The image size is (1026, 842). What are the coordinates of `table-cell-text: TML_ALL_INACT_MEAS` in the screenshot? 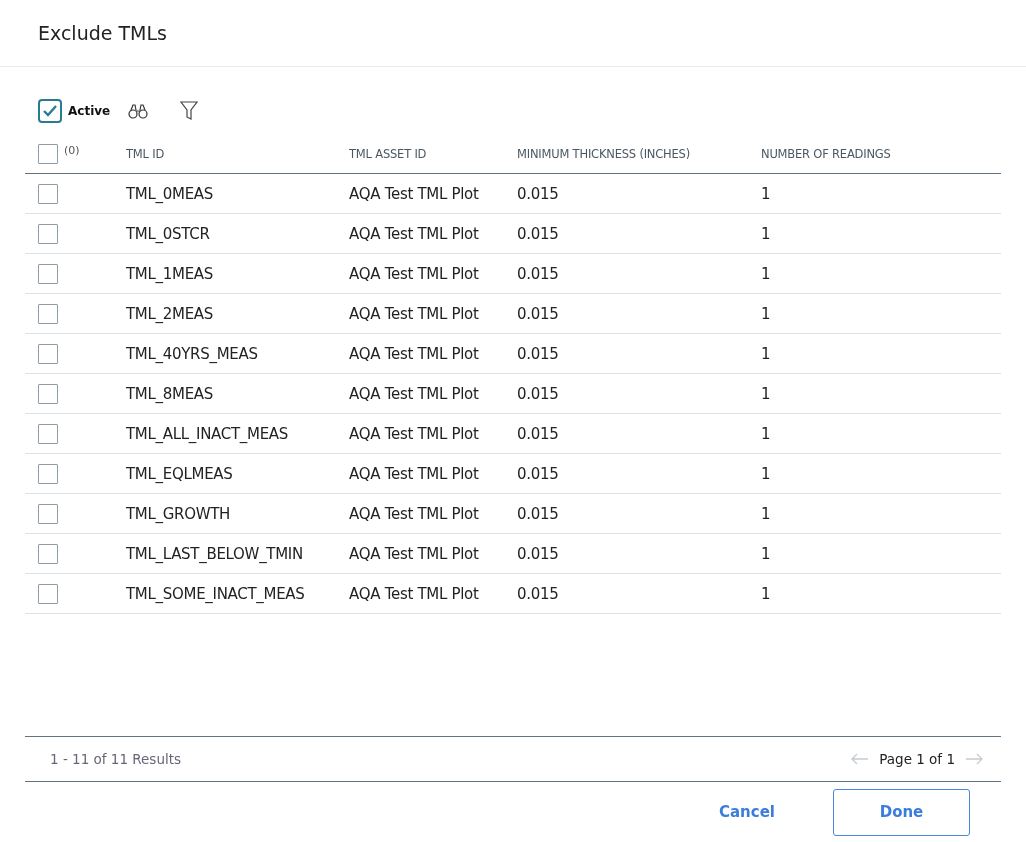 It's located at (208, 433).